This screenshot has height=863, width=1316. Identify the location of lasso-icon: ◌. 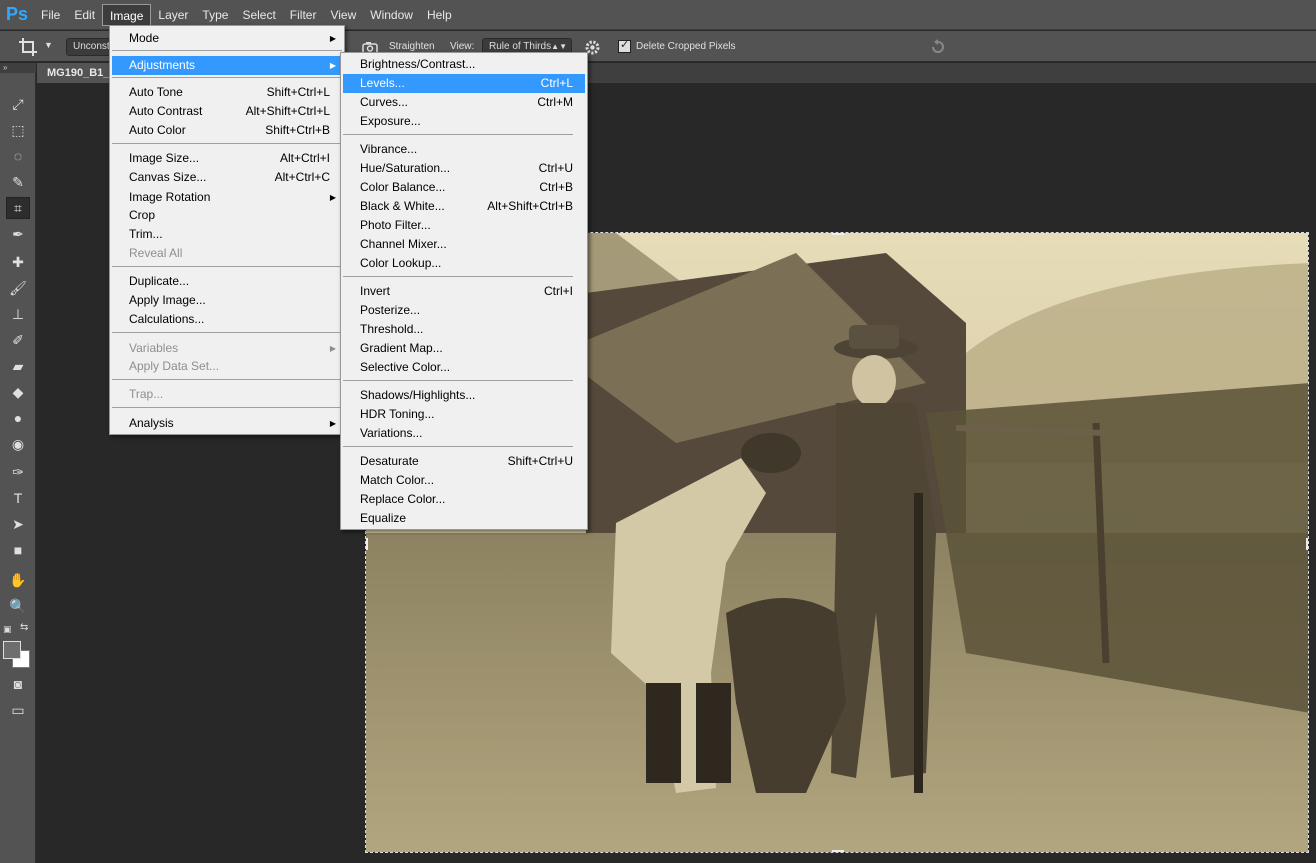
(18, 156).